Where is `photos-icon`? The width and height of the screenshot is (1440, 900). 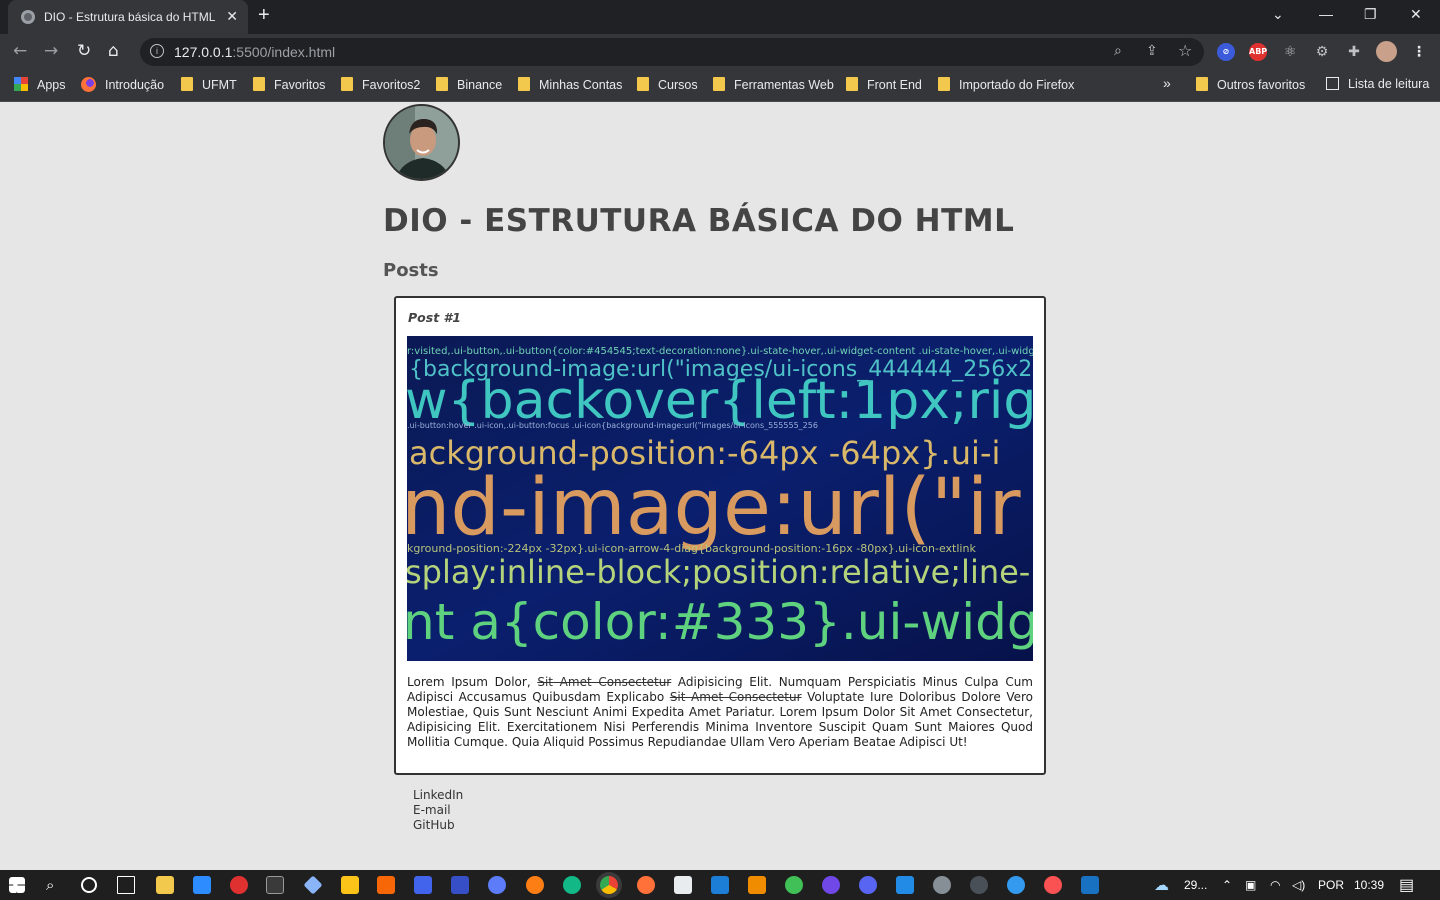
photos-icon is located at coordinates (1090, 885).